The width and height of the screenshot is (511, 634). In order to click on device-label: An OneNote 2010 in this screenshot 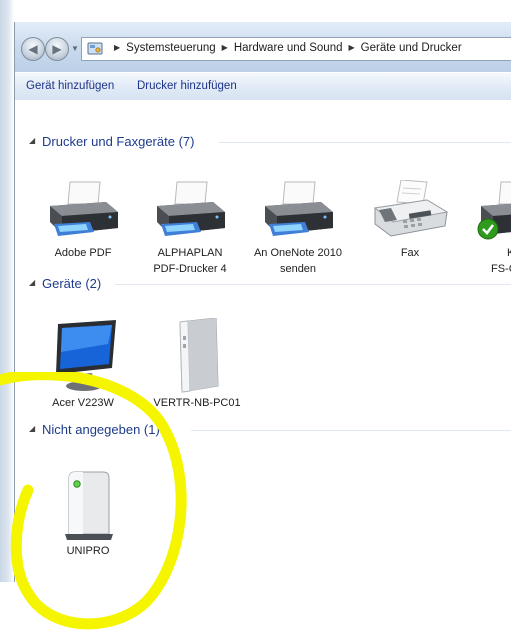, I will do `click(298, 253)`.